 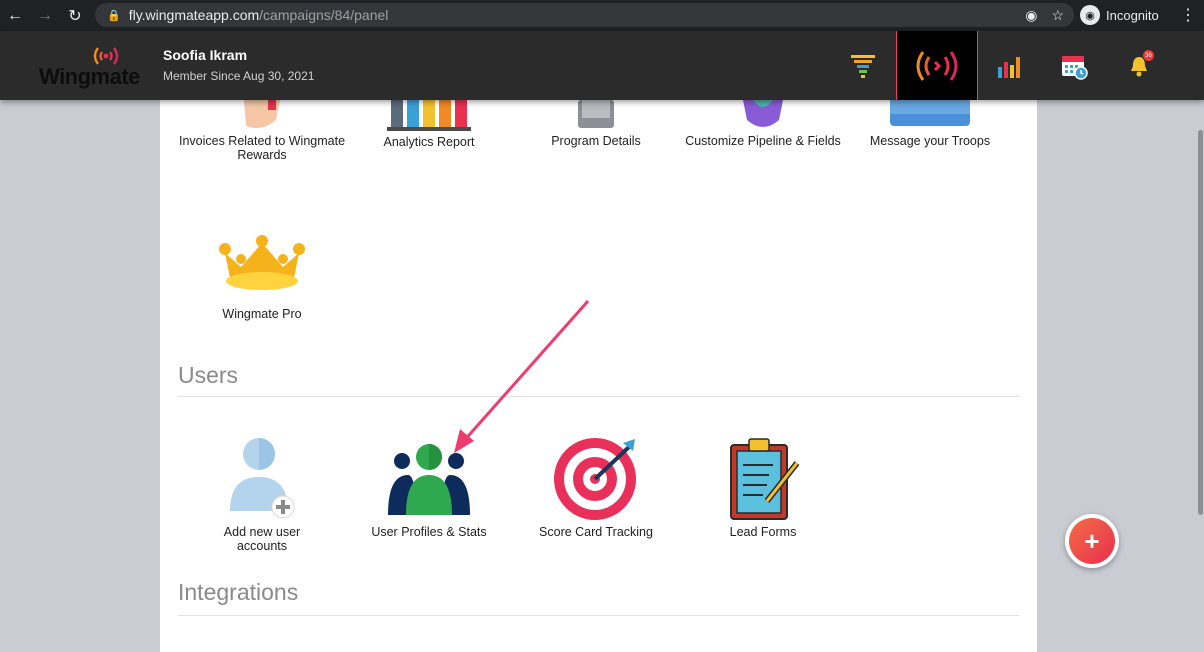 What do you see at coordinates (239, 76) in the screenshot?
I see `member-since: Member Since Aug 30, 2021` at bounding box center [239, 76].